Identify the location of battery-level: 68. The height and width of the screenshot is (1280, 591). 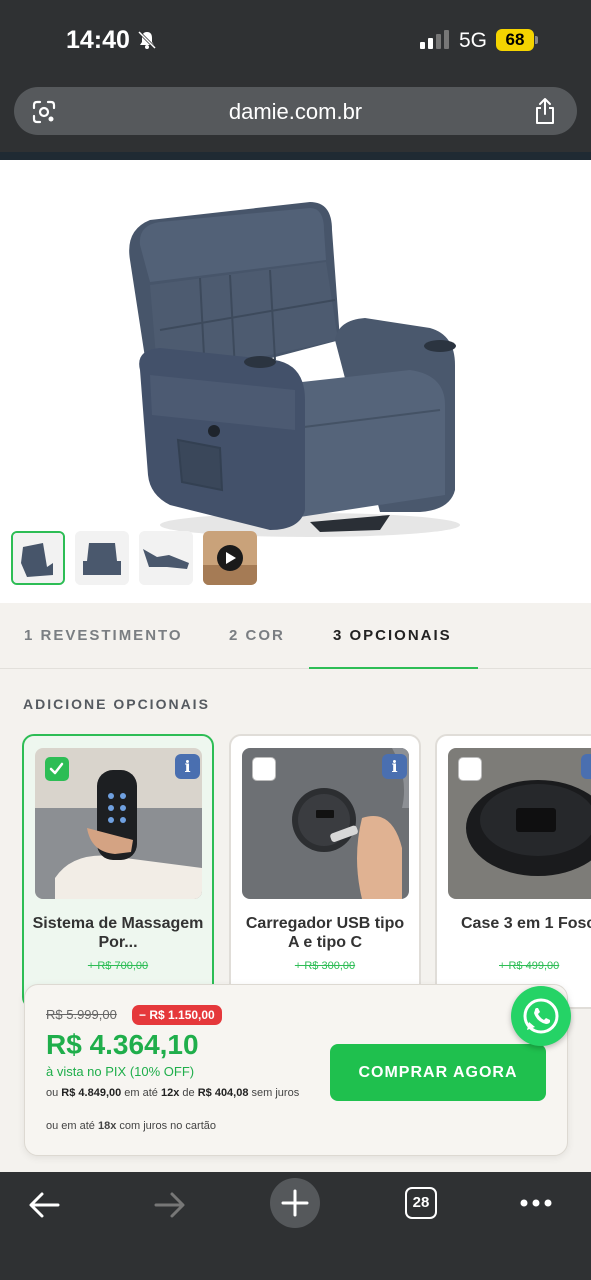
(515, 40).